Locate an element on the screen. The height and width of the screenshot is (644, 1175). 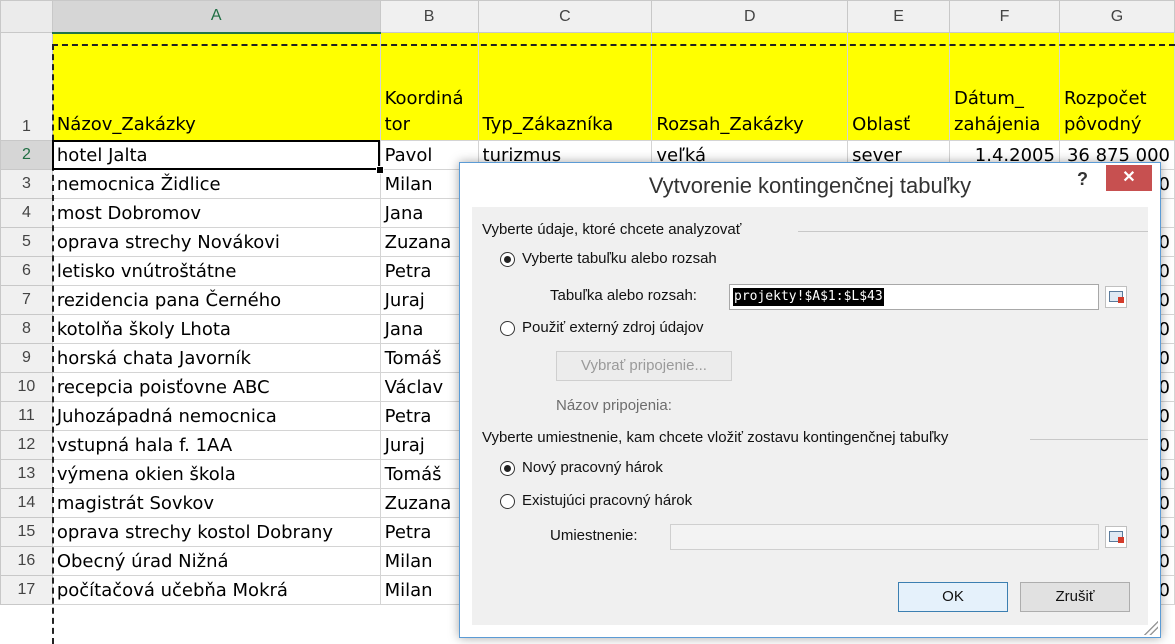
row-header: 8 is located at coordinates (26, 329).